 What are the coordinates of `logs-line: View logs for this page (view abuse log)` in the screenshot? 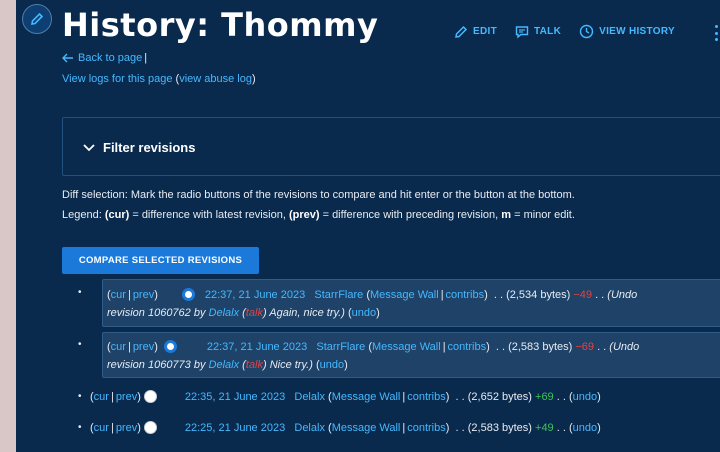 It's located at (159, 79).